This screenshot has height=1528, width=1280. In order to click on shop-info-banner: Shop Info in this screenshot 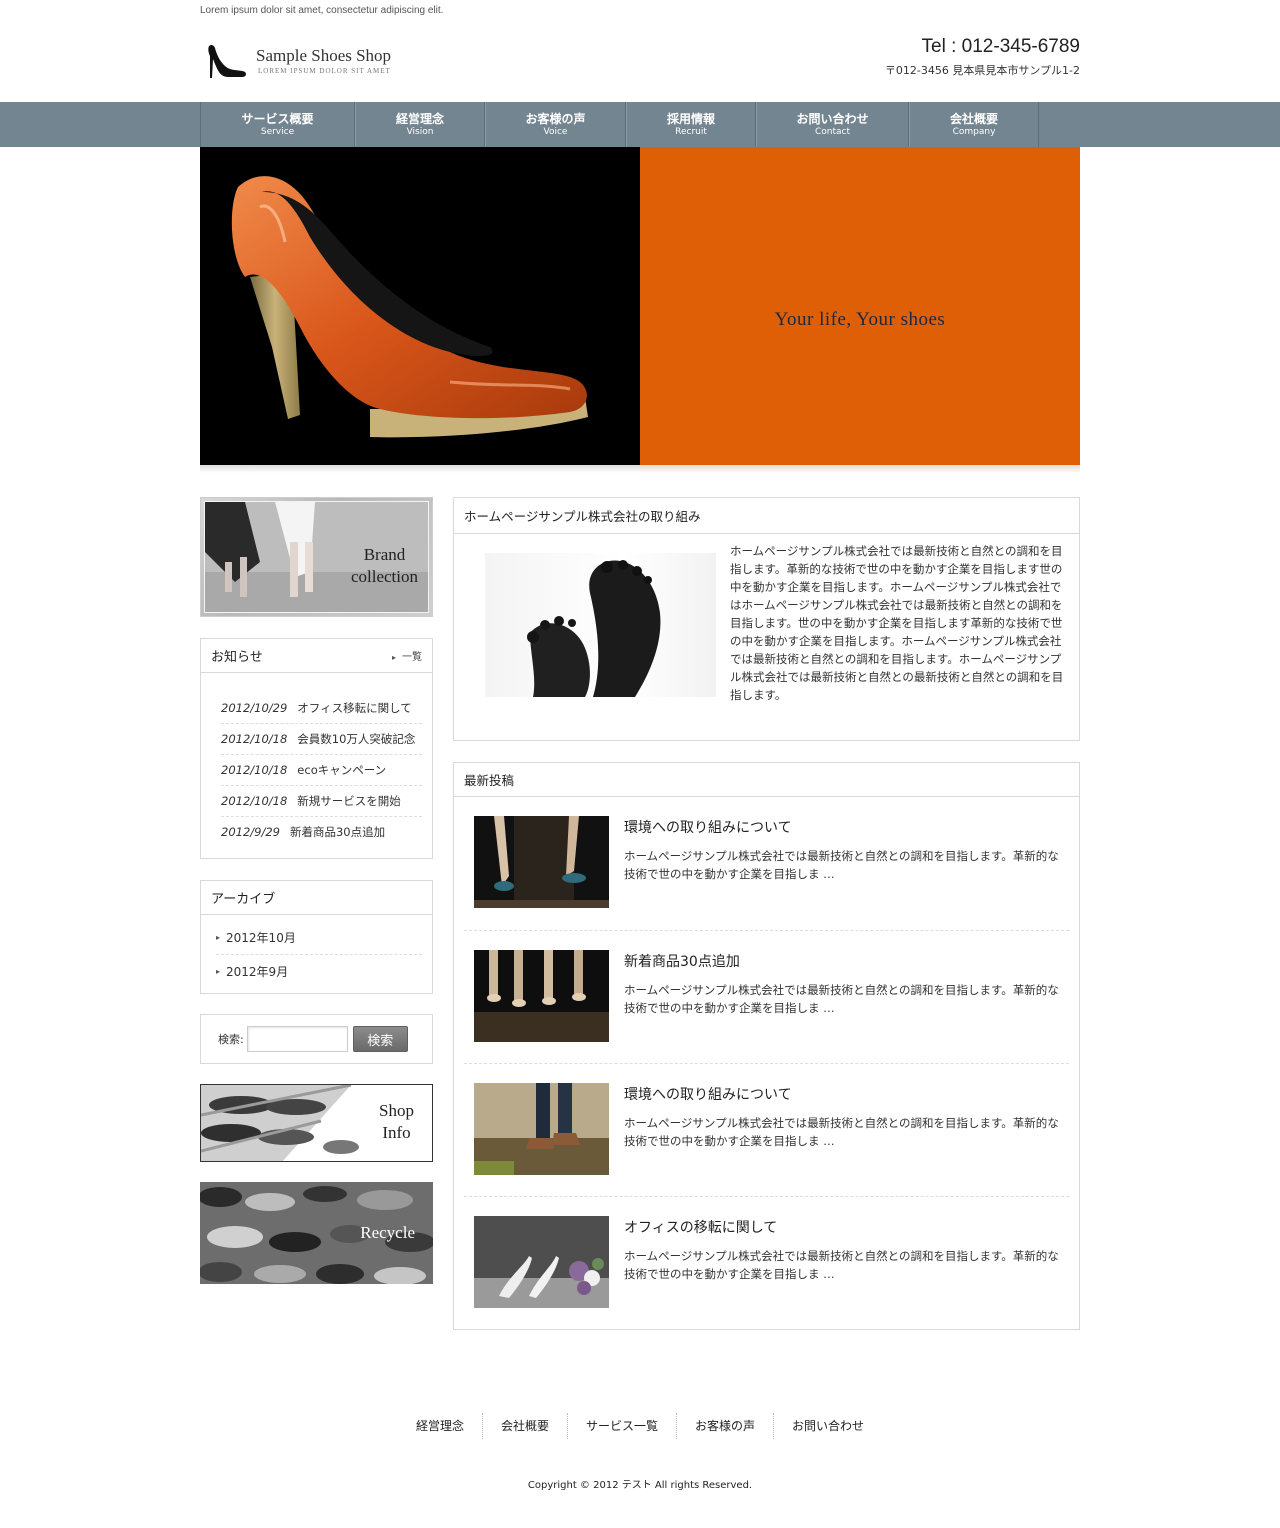, I will do `click(316, 1123)`.